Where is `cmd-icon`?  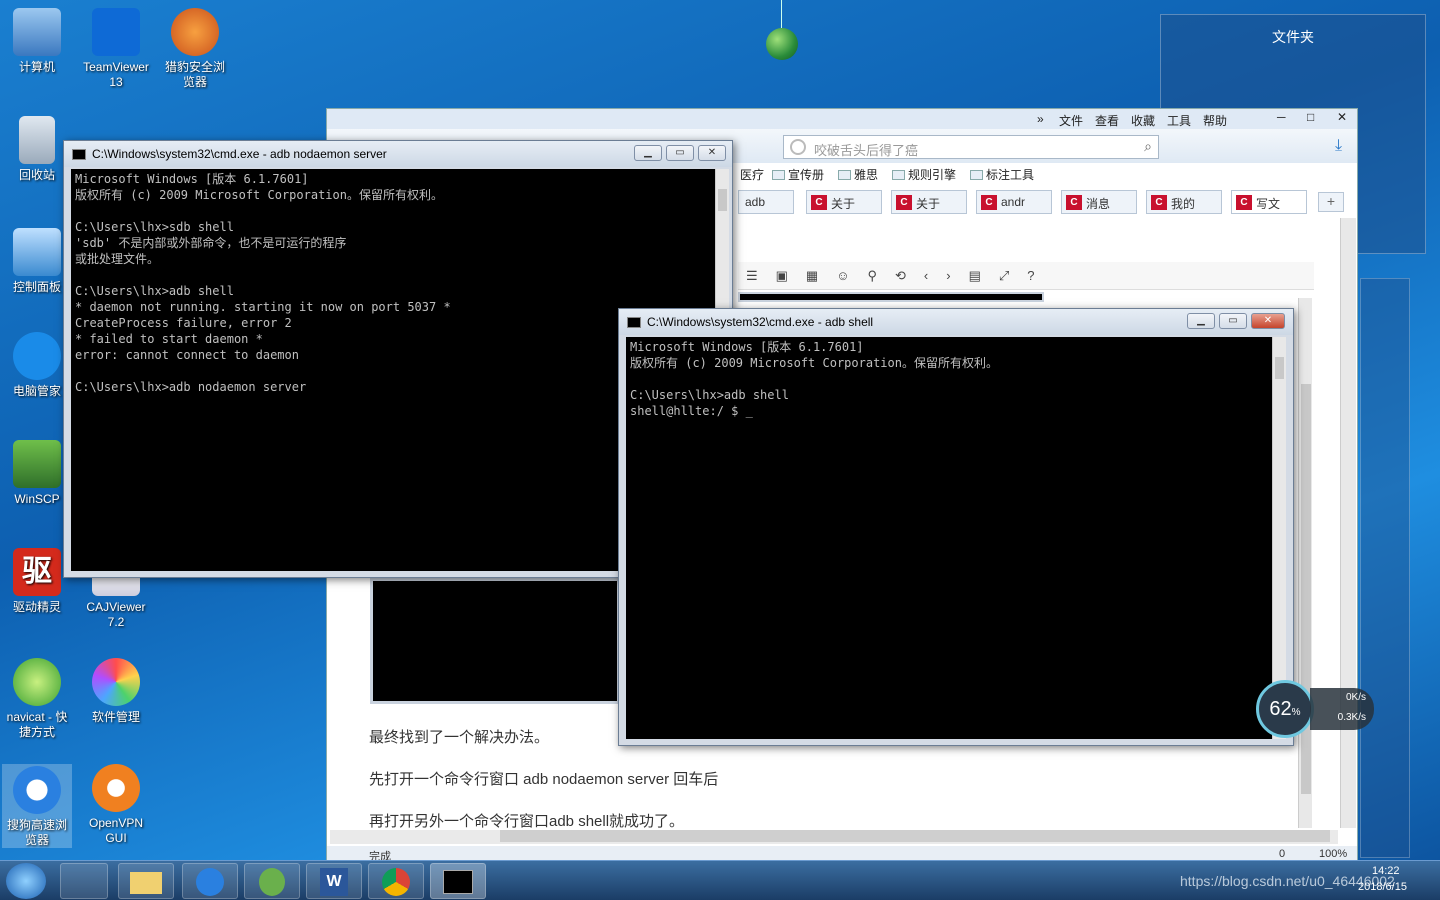 cmd-icon is located at coordinates (79, 154).